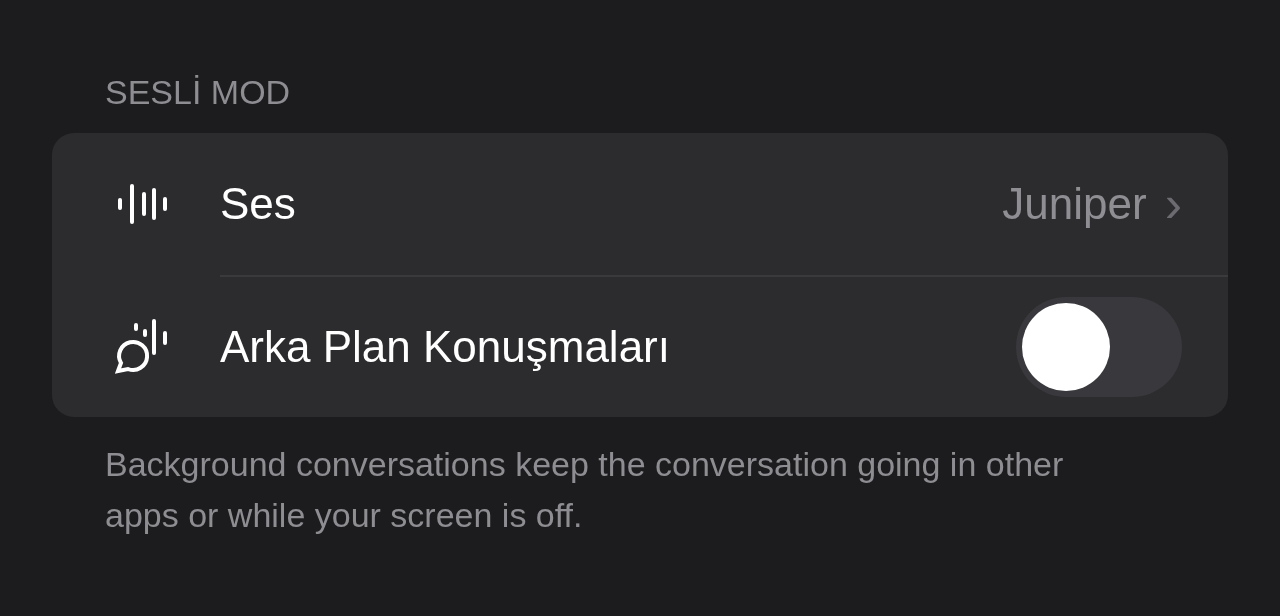 The height and width of the screenshot is (616, 1280). I want to click on row-value: Juniper, so click(1074, 203).